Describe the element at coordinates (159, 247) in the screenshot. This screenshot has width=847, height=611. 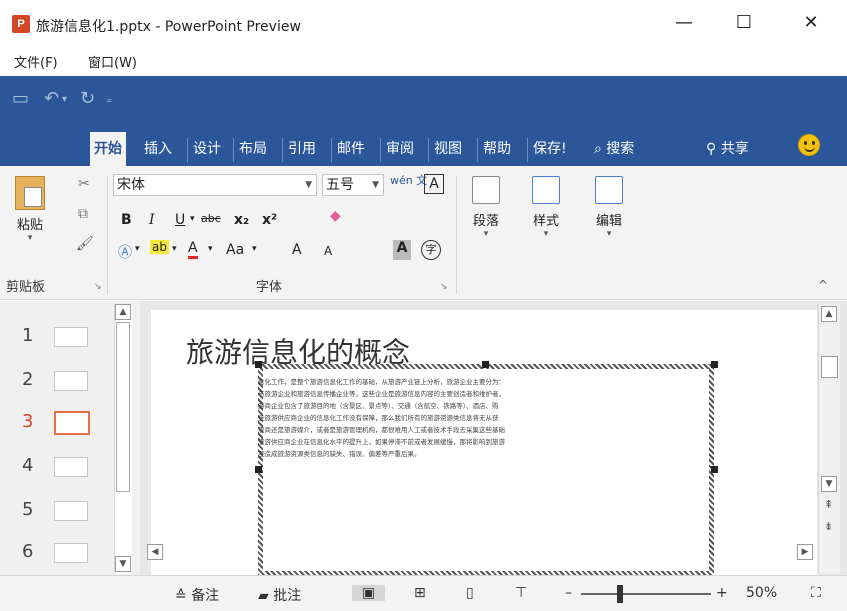
I see `highlight-icon: ab` at that location.